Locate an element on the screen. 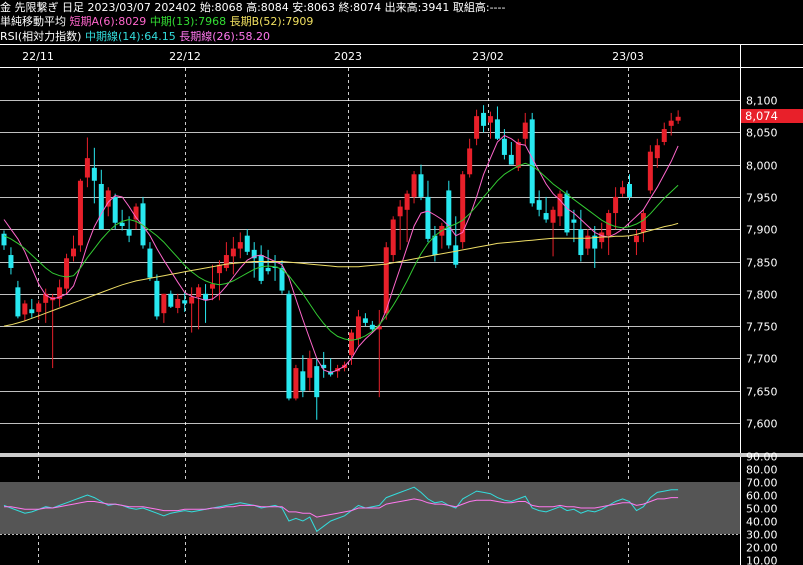  rsi-tick-label: 90.00 is located at coordinates (762, 457).